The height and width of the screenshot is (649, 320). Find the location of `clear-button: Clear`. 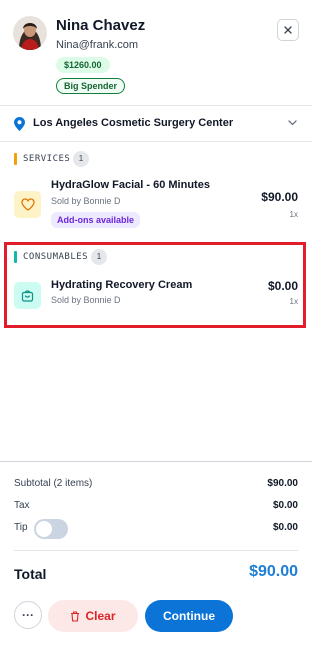

clear-button: Clear is located at coordinates (93, 616).